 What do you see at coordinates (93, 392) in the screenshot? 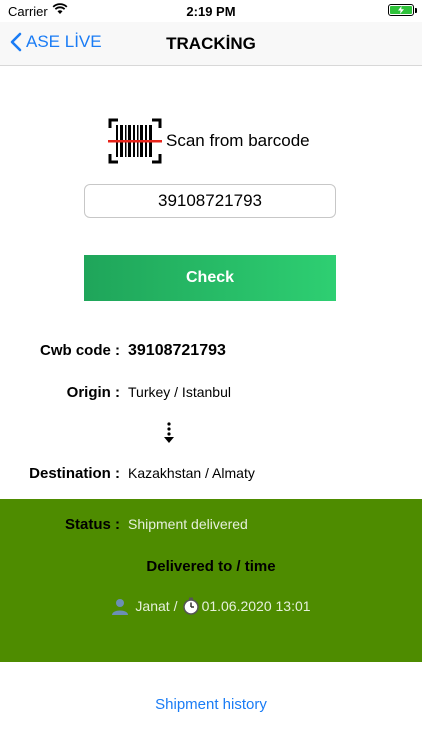
I see `origin-label: Origin :` at bounding box center [93, 392].